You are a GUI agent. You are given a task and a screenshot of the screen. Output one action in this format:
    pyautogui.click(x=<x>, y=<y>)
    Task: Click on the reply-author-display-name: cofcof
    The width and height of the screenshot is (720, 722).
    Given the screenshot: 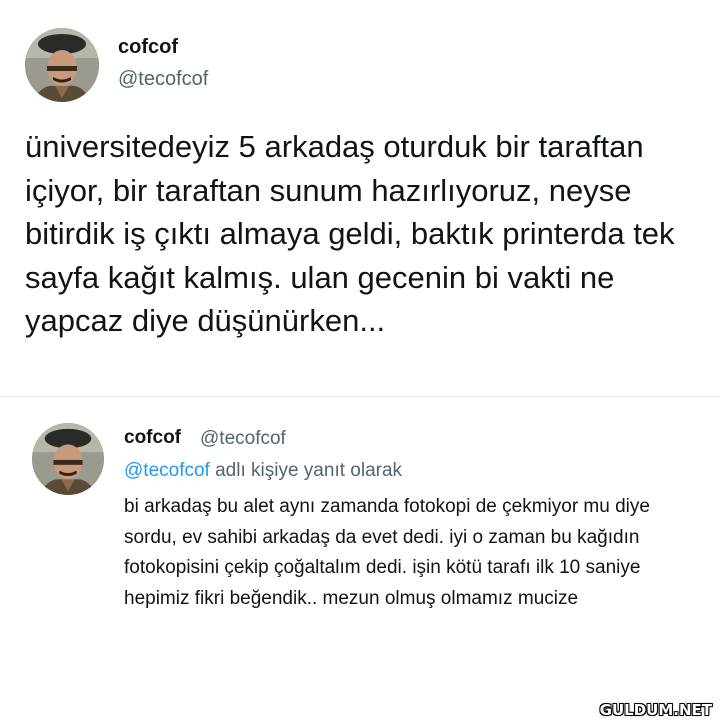 What is the action you would take?
    pyautogui.click(x=152, y=438)
    